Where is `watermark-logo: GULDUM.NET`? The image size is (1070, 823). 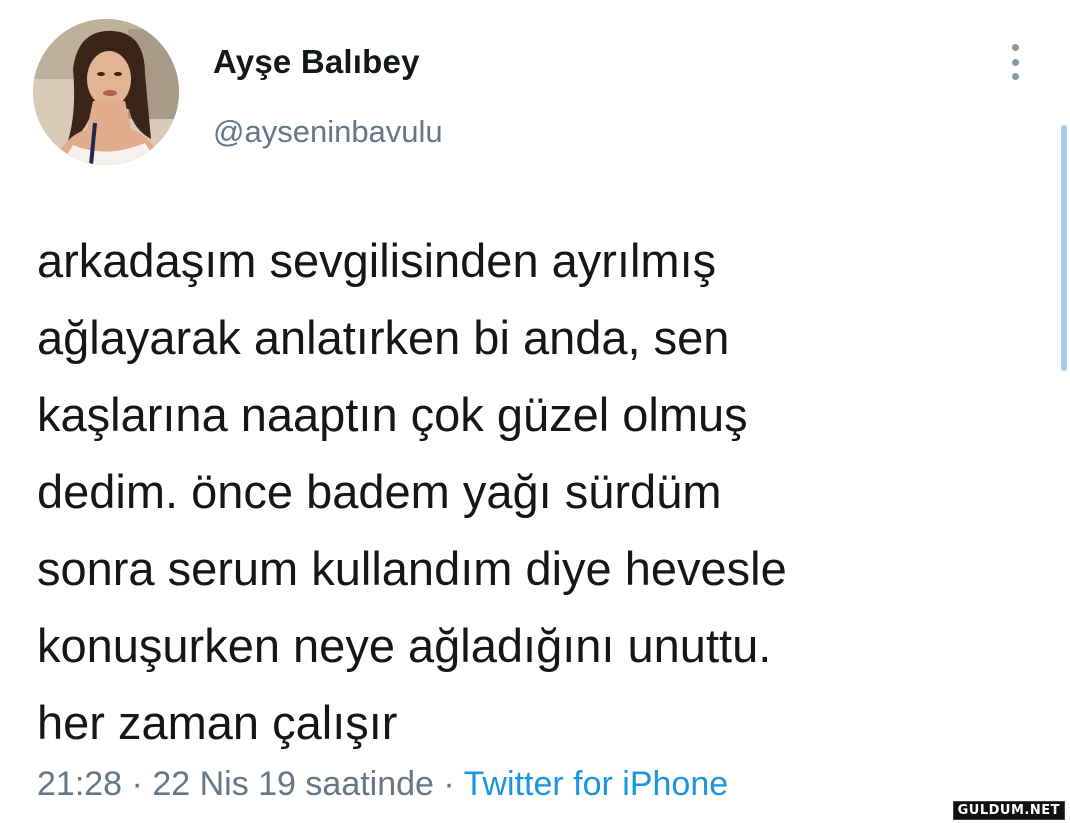 watermark-logo: GULDUM.NET is located at coordinates (1008, 810).